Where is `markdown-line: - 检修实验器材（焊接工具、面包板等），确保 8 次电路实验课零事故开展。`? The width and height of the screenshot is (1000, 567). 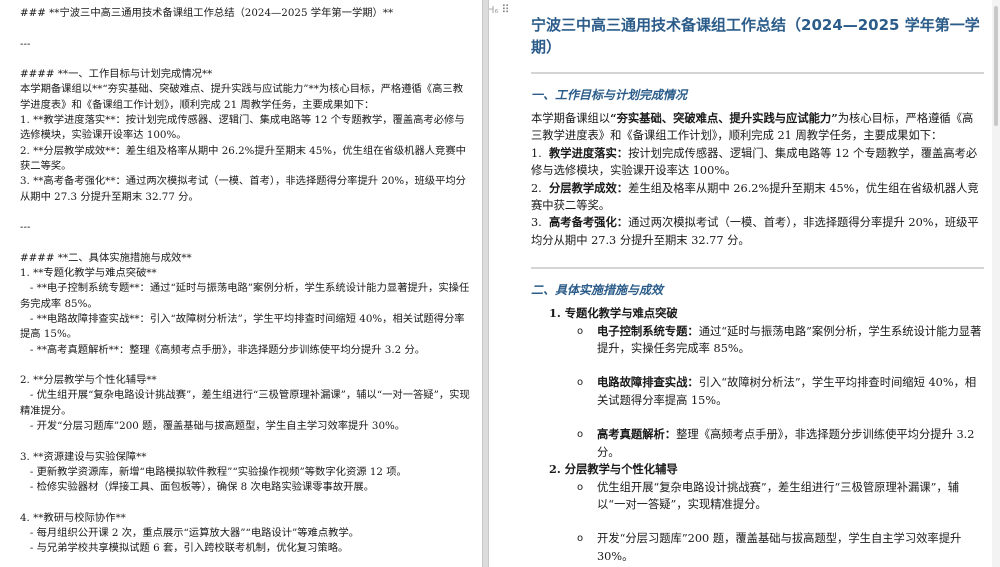 markdown-line: - 检修实验器材（焊接工具、面包板等），确保 8 次电路实验课零事故开展。 is located at coordinates (246, 487).